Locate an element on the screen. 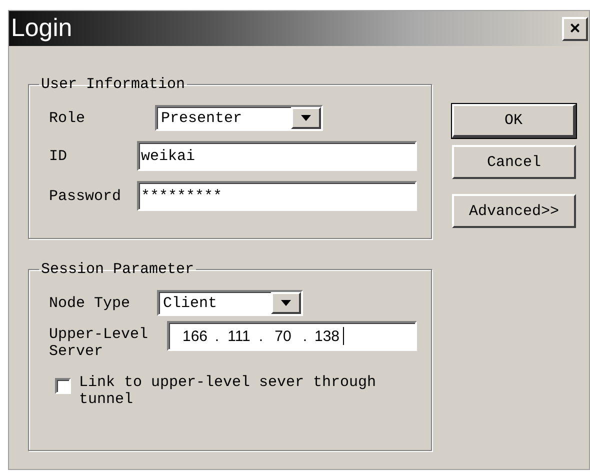  checkbox-label: Link to upper-level sever through tunnel is located at coordinates (228, 391).